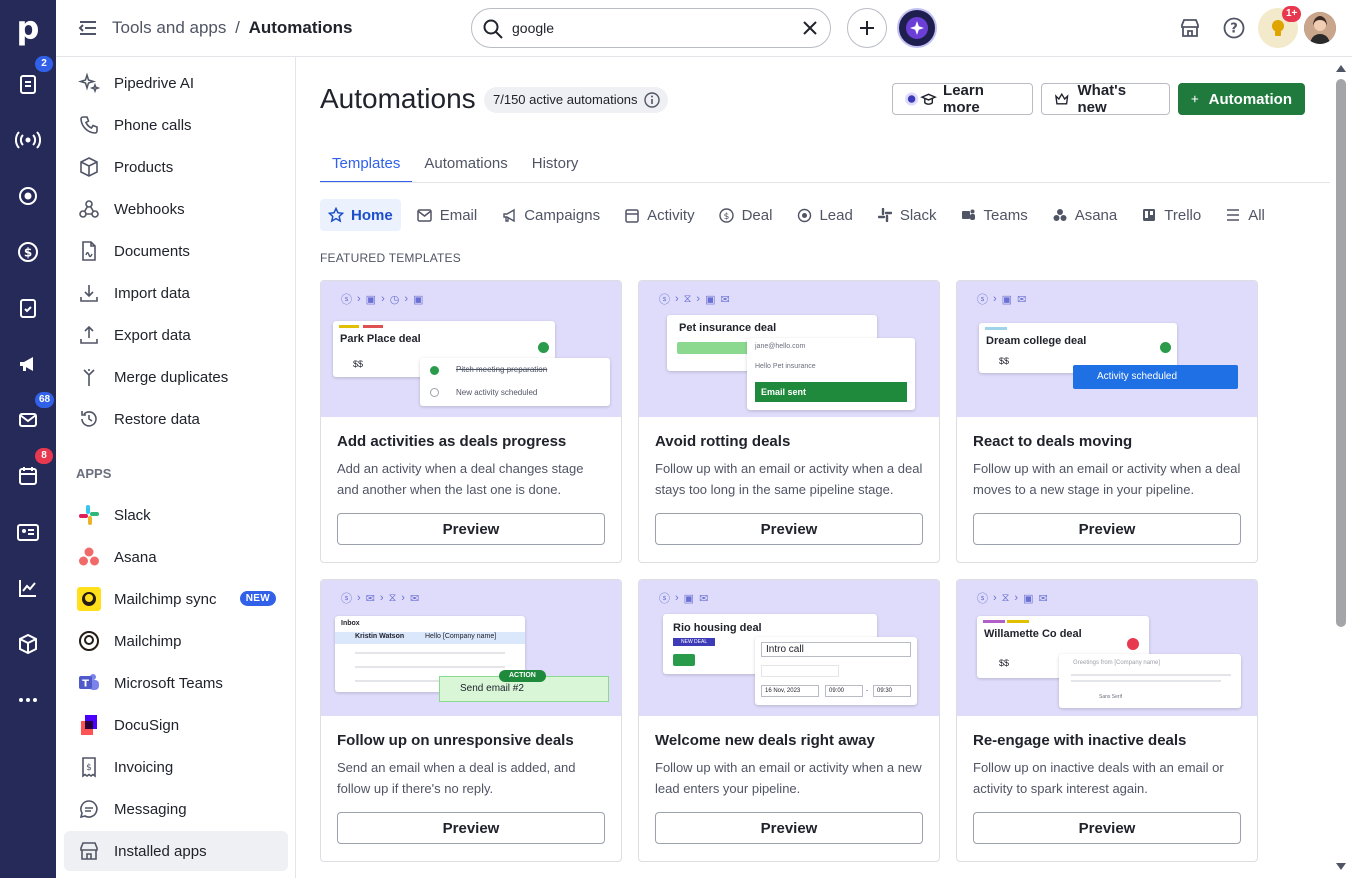 The image size is (1352, 878). Describe the element at coordinates (659, 215) in the screenshot. I see `filter-activity: Activity` at that location.